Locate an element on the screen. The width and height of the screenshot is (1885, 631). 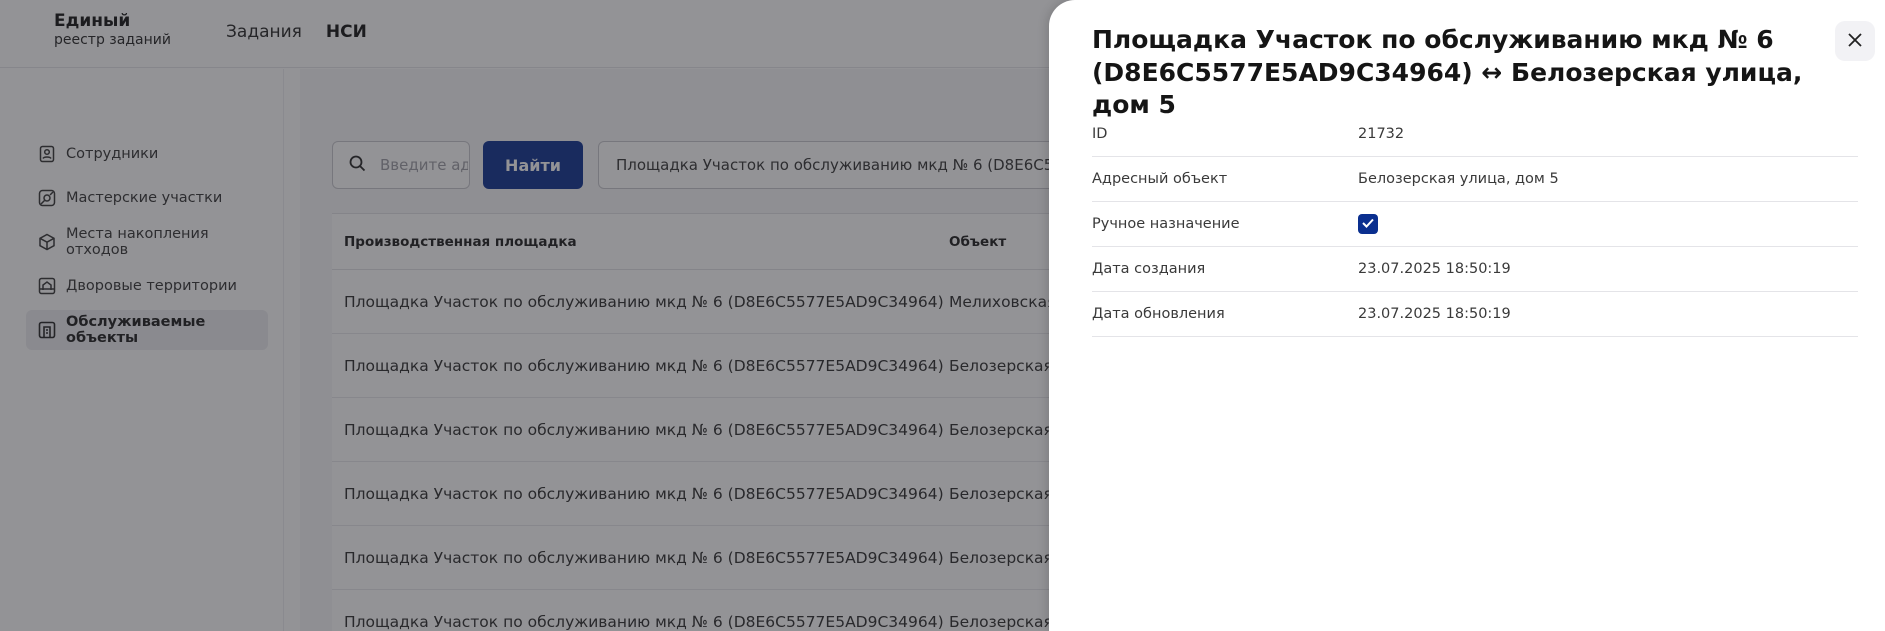
close-button is located at coordinates (1855, 41).